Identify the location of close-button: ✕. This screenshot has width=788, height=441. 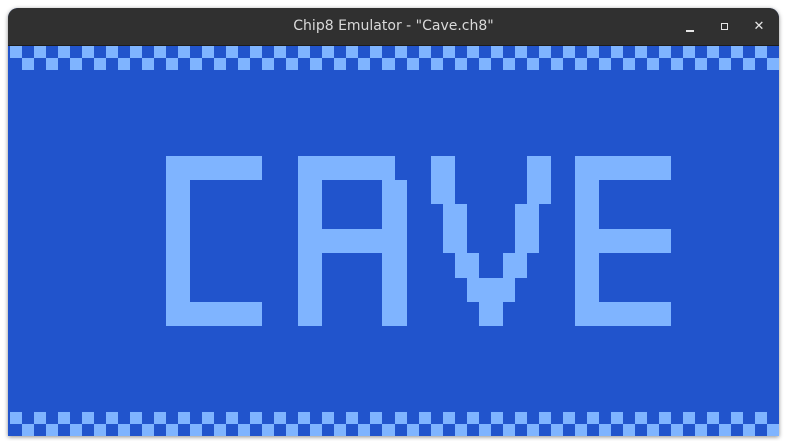
(759, 27).